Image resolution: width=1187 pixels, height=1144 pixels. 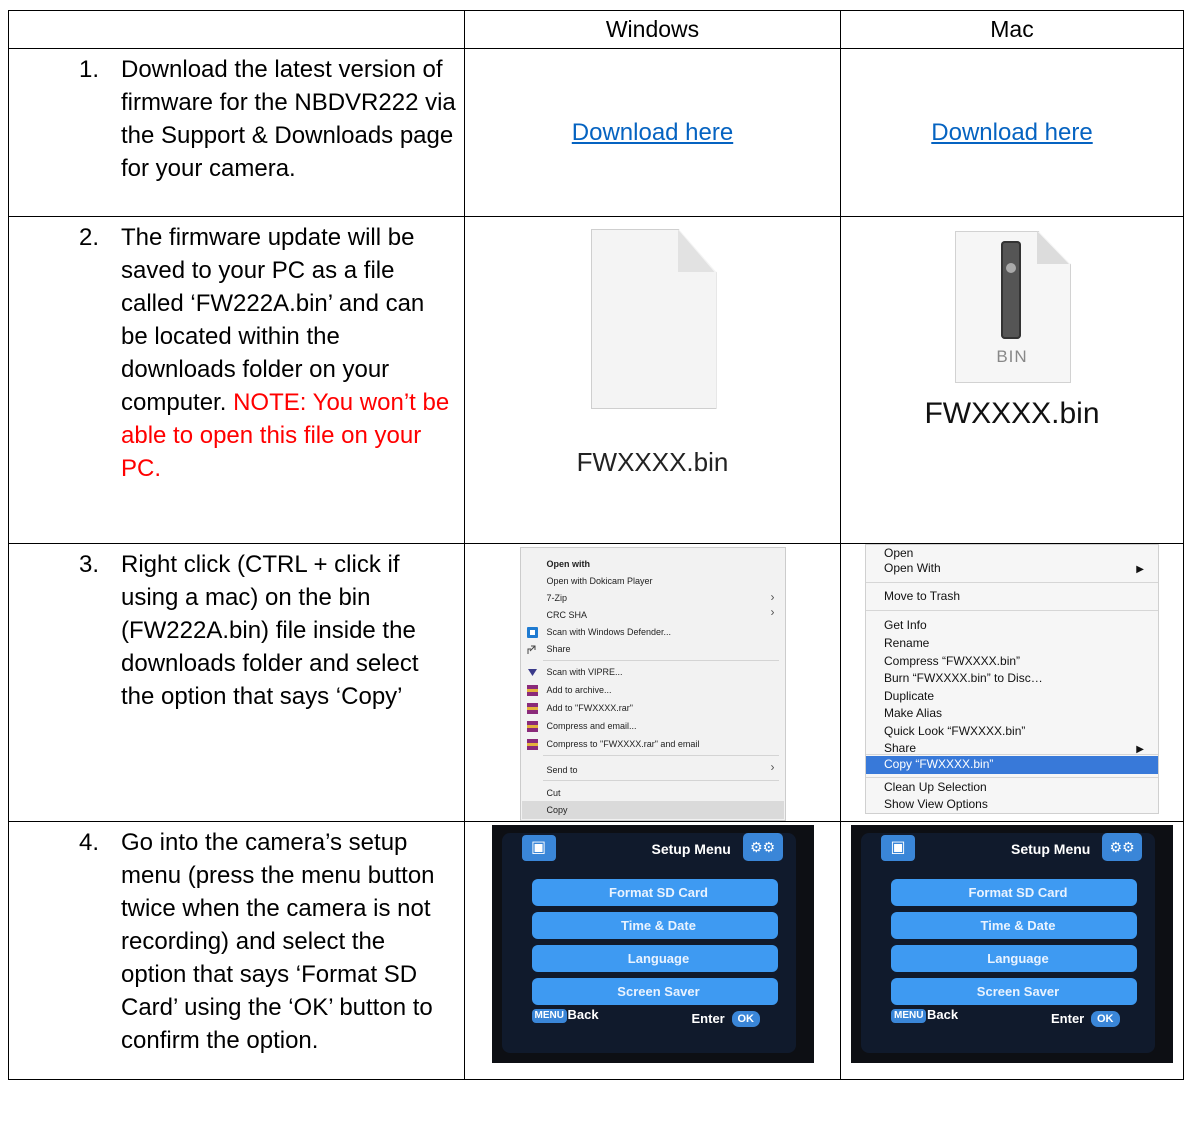 What do you see at coordinates (554, 793) in the screenshot?
I see `menu-item-cut: Cut` at bounding box center [554, 793].